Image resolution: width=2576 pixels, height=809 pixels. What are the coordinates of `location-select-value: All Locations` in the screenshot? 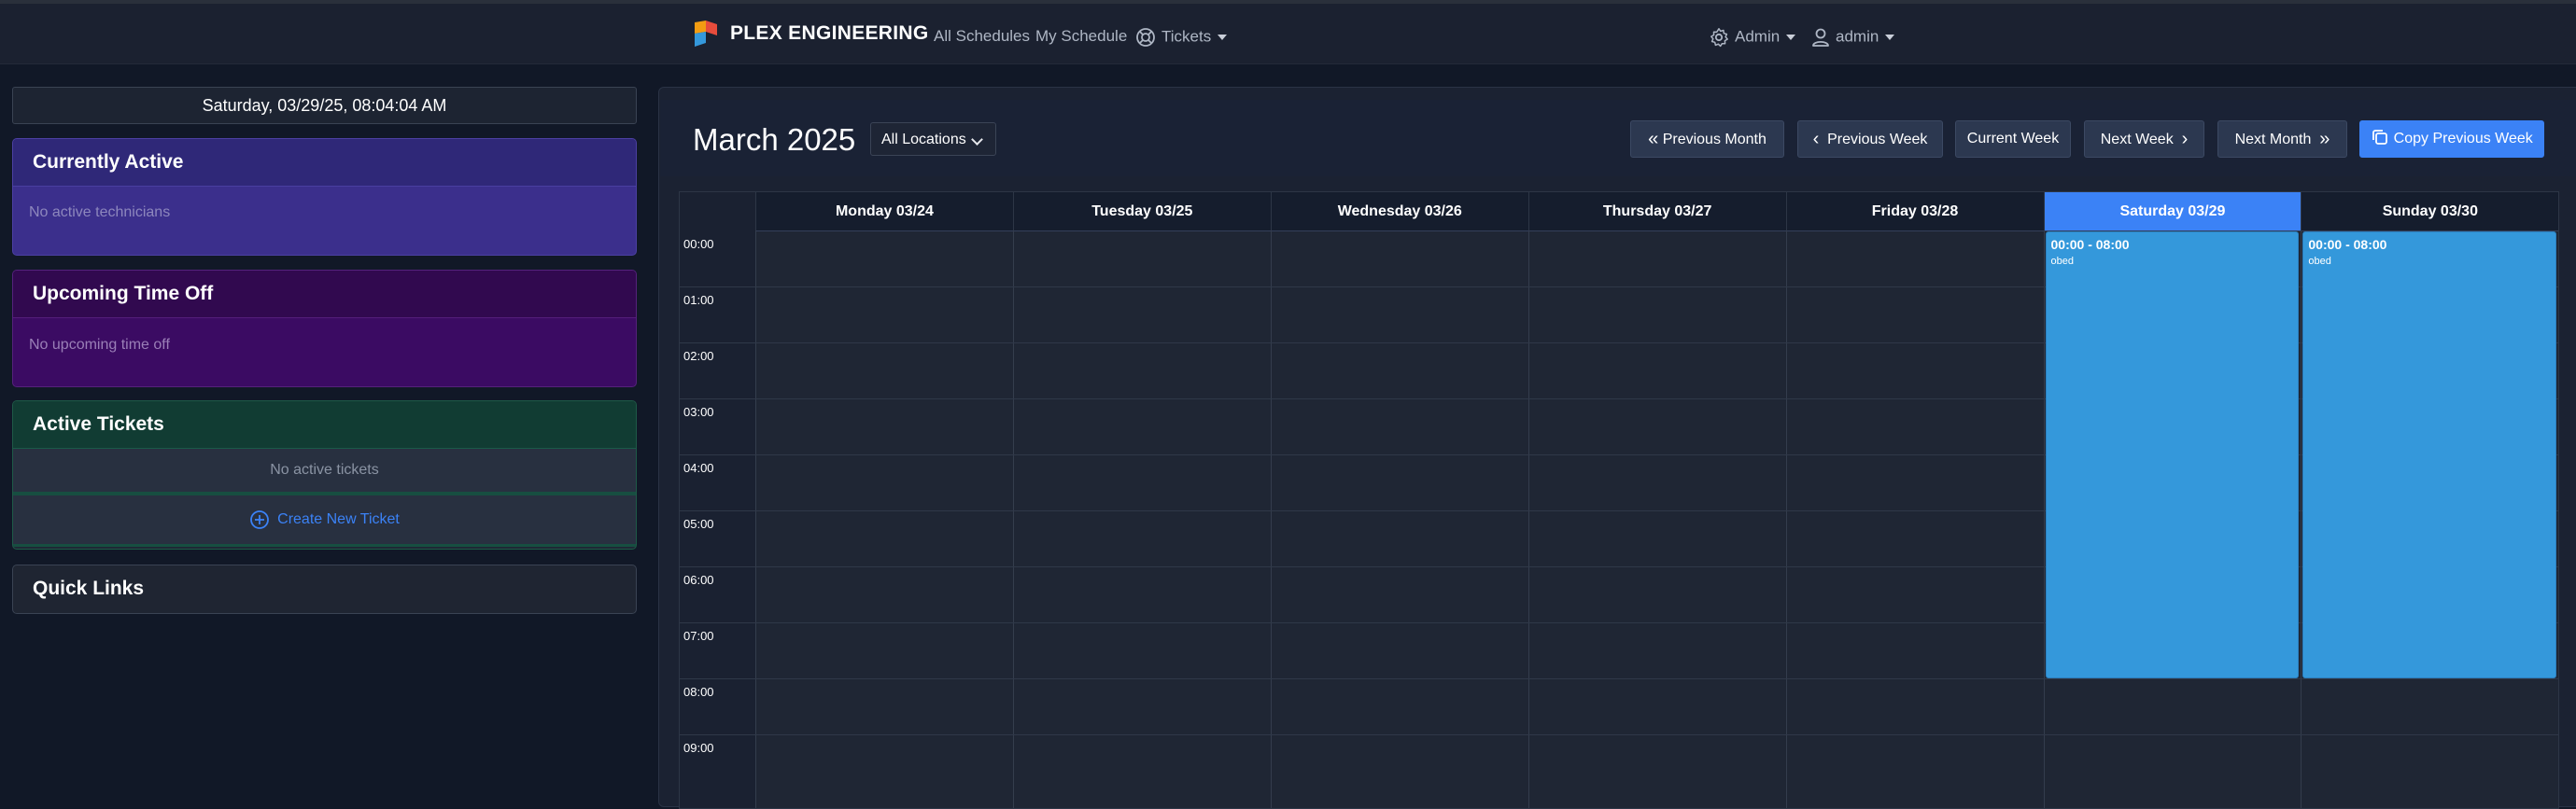 It's located at (923, 139).